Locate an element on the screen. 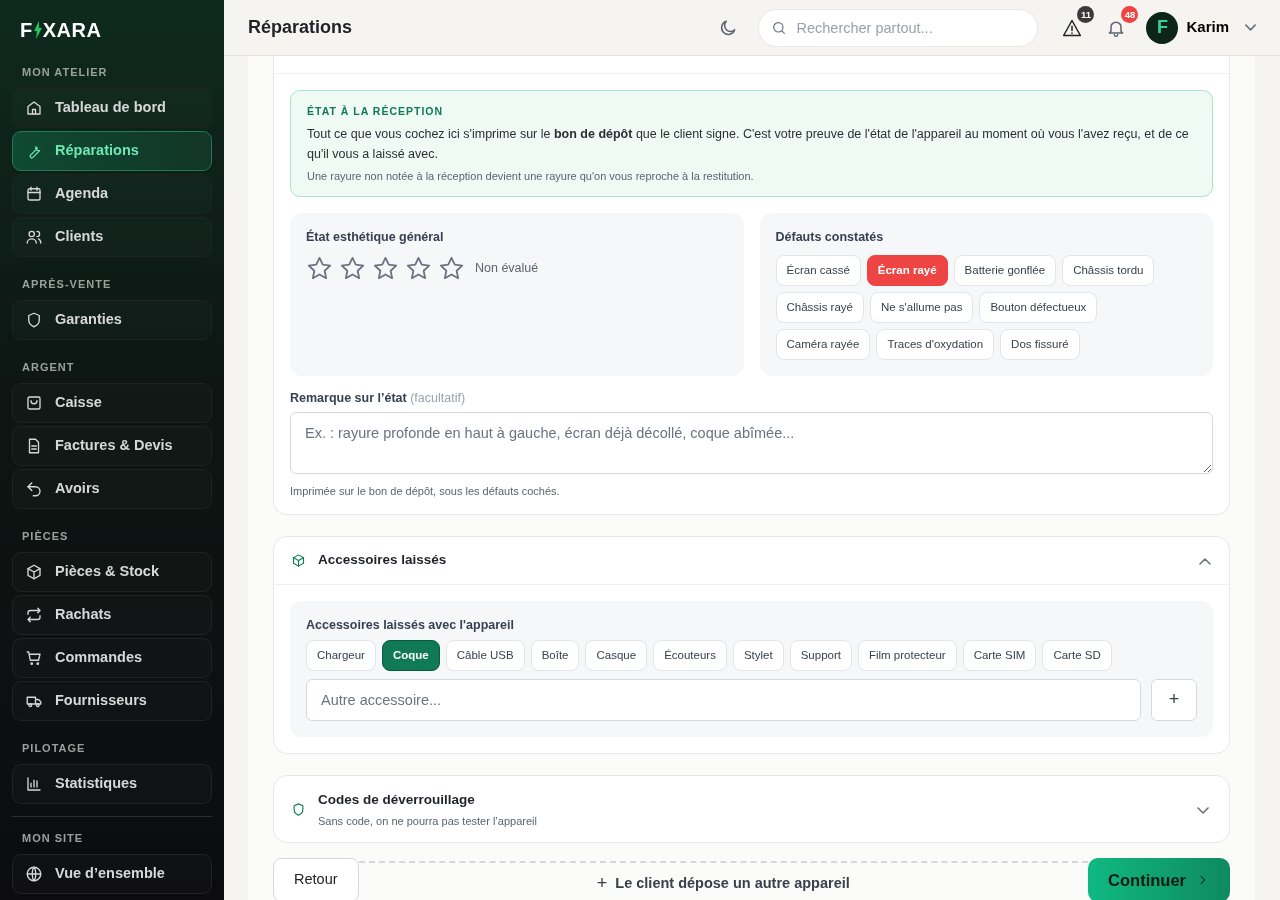 This screenshot has width=1280, height=900. back-button: Retour is located at coordinates (316, 879).